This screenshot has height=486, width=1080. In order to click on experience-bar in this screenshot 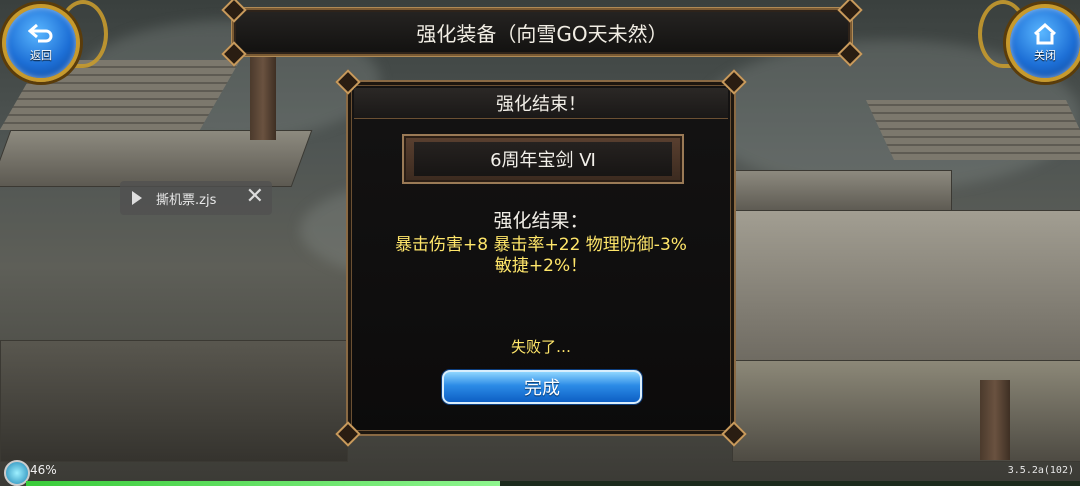, I will do `click(553, 483)`.